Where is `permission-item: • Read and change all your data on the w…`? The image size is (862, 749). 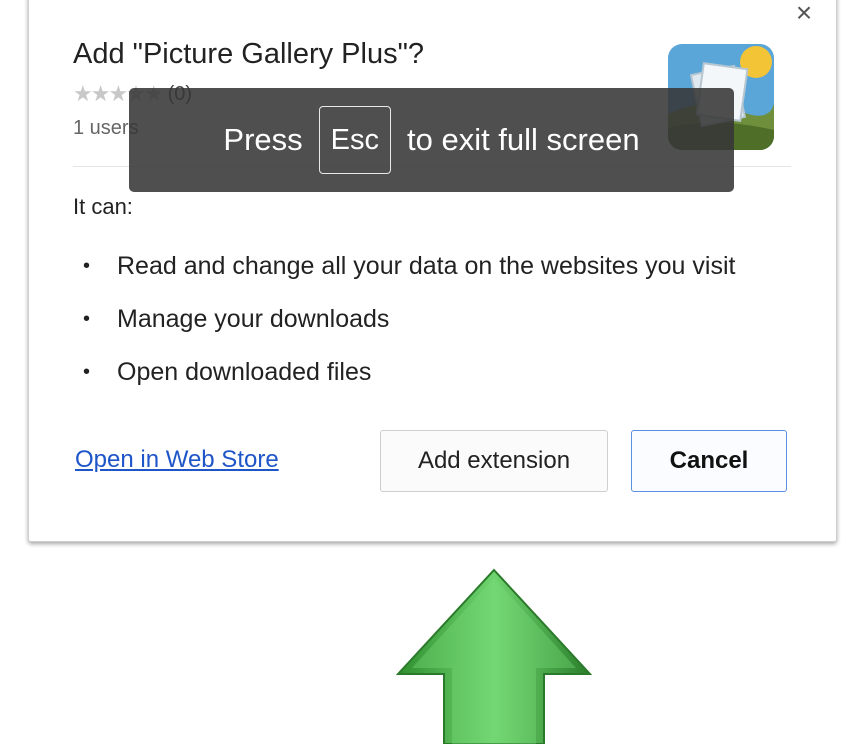
permission-item: • Read and change all your data on the w… is located at coordinates (409, 266).